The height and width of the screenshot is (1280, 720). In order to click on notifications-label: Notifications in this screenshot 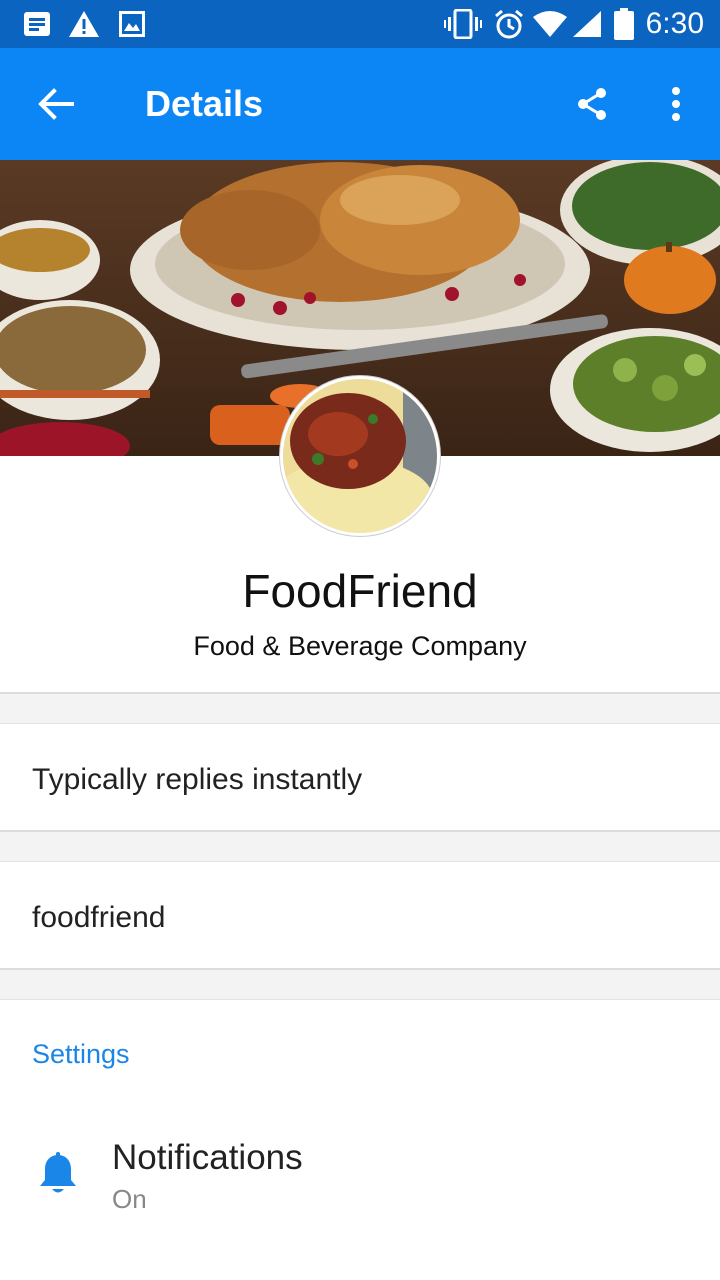, I will do `click(207, 1157)`.